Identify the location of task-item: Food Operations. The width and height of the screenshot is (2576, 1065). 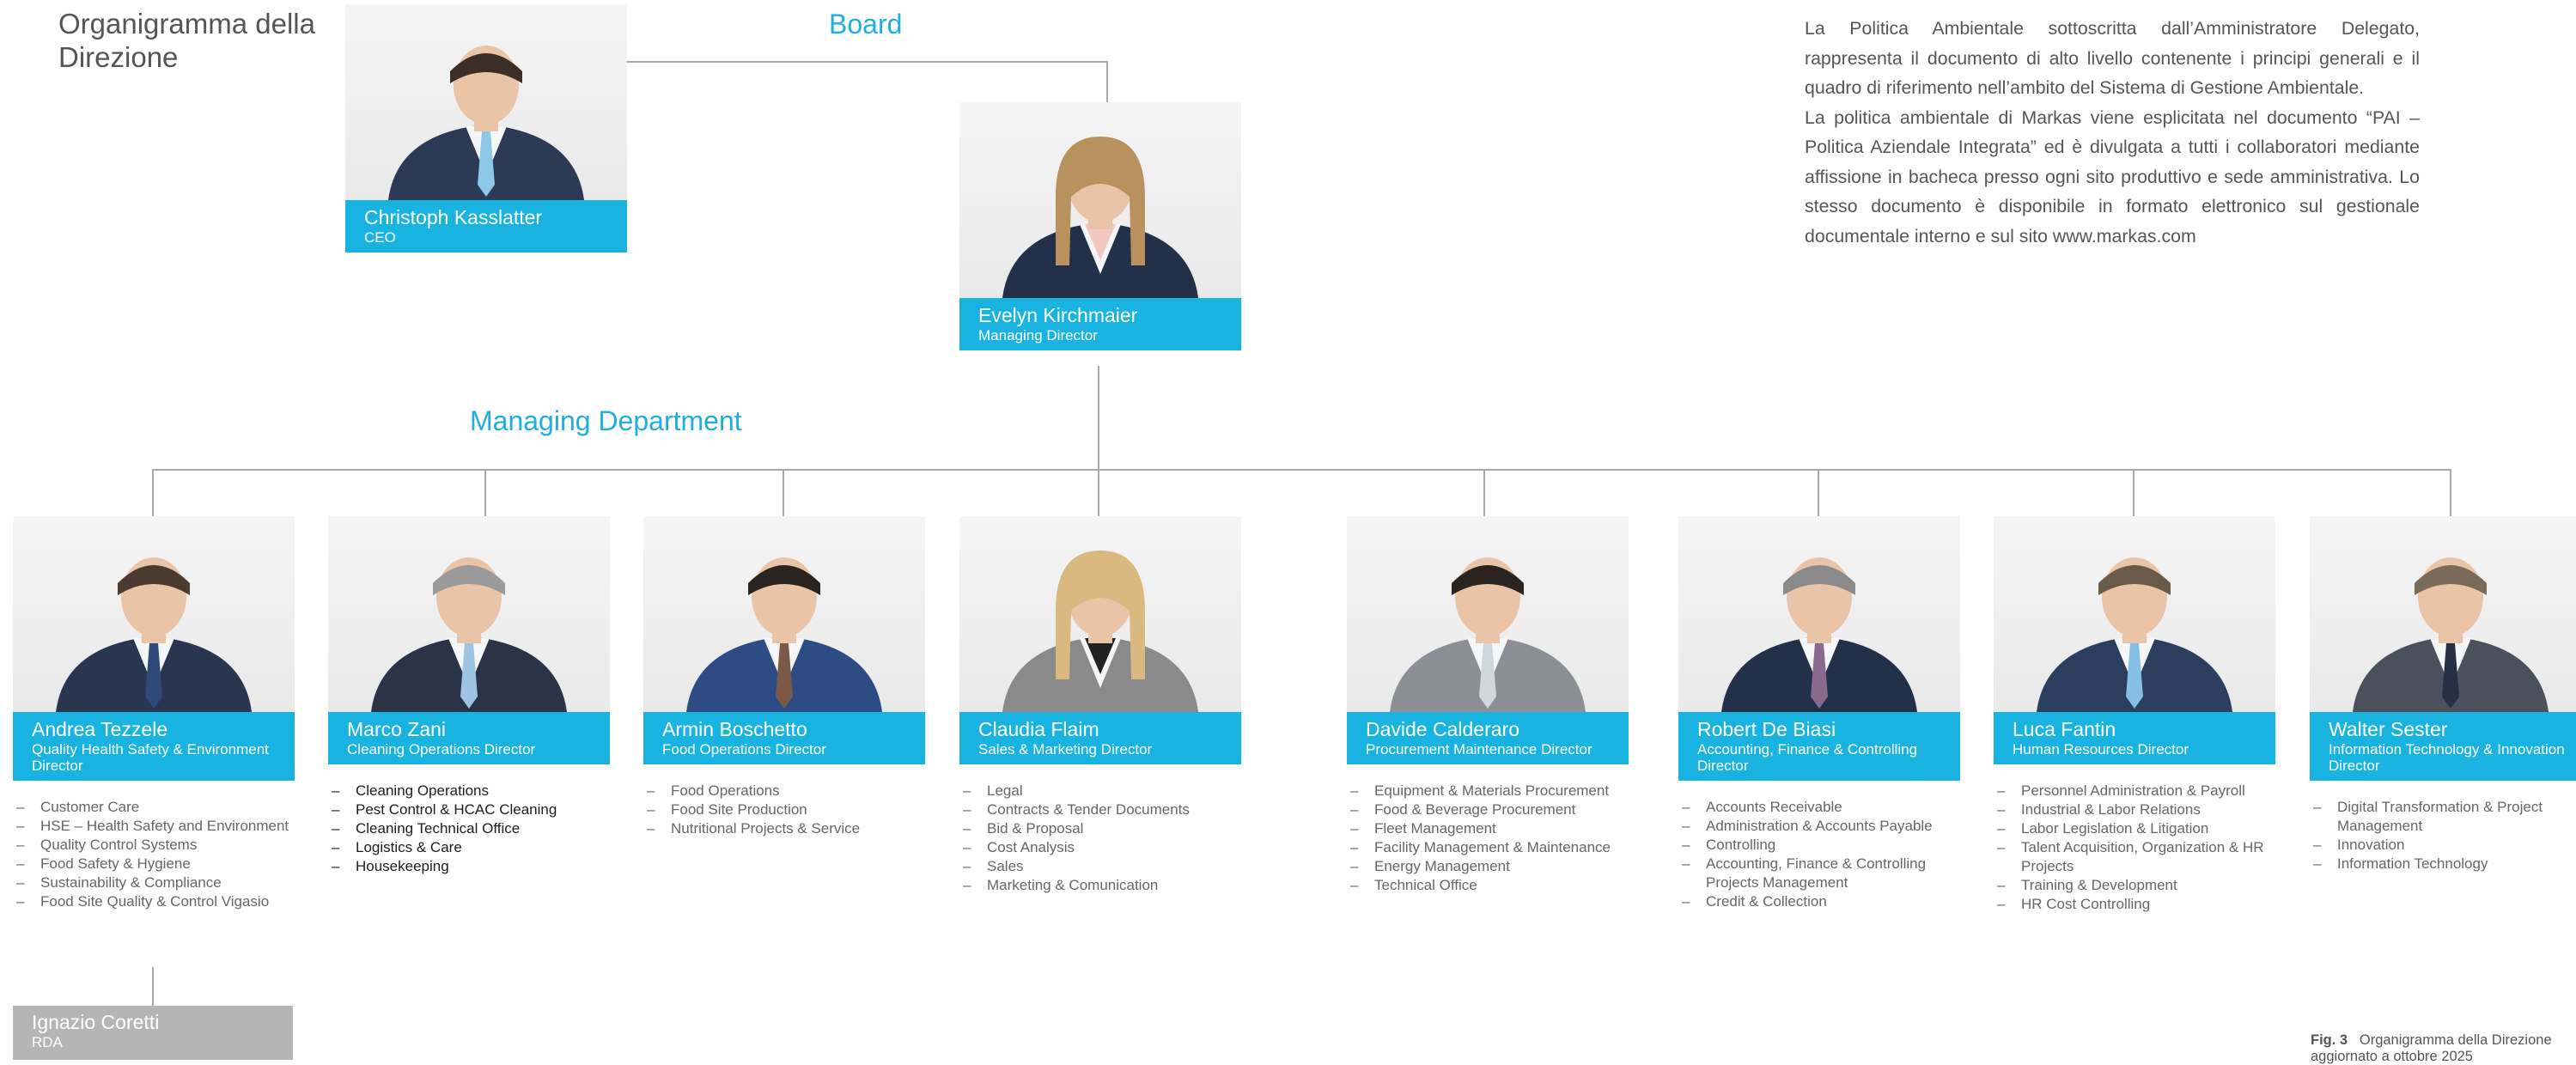
(784, 791).